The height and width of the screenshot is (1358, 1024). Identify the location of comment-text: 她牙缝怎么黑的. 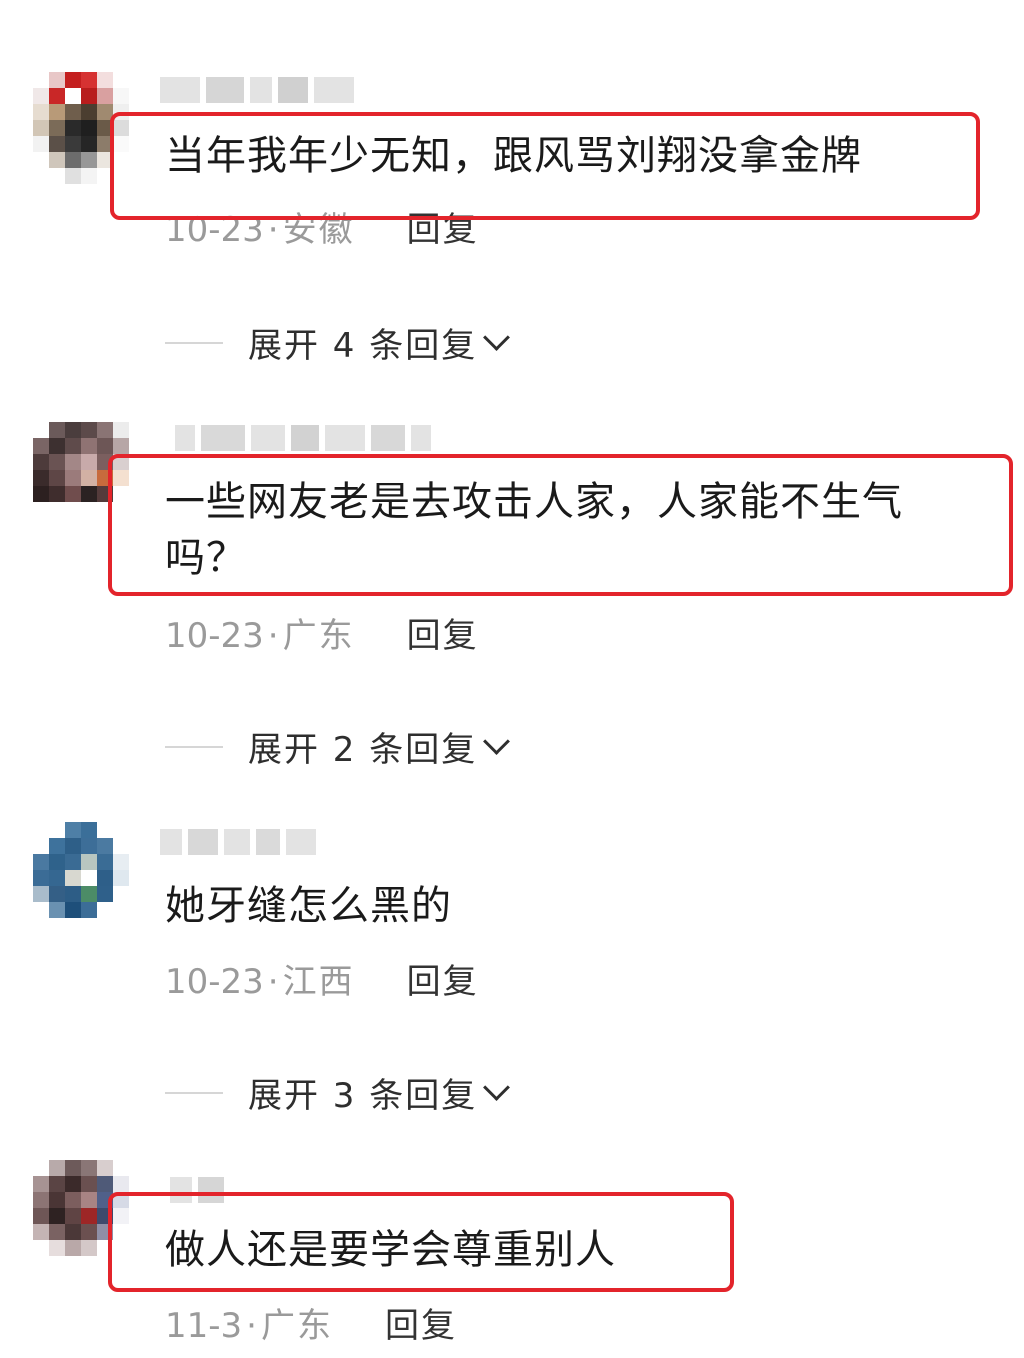
(308, 906).